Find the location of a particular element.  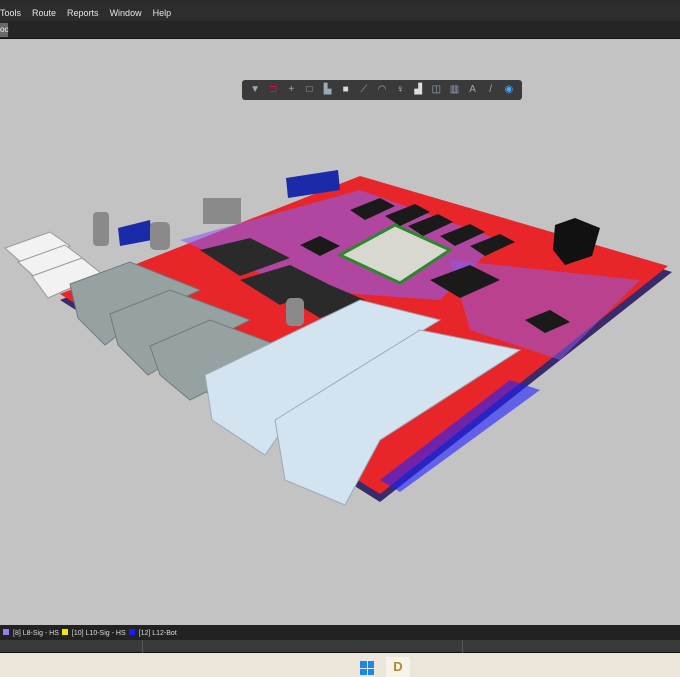

layer-tab-l10: [10] L10-Sig - HS is located at coordinates (92, 632).